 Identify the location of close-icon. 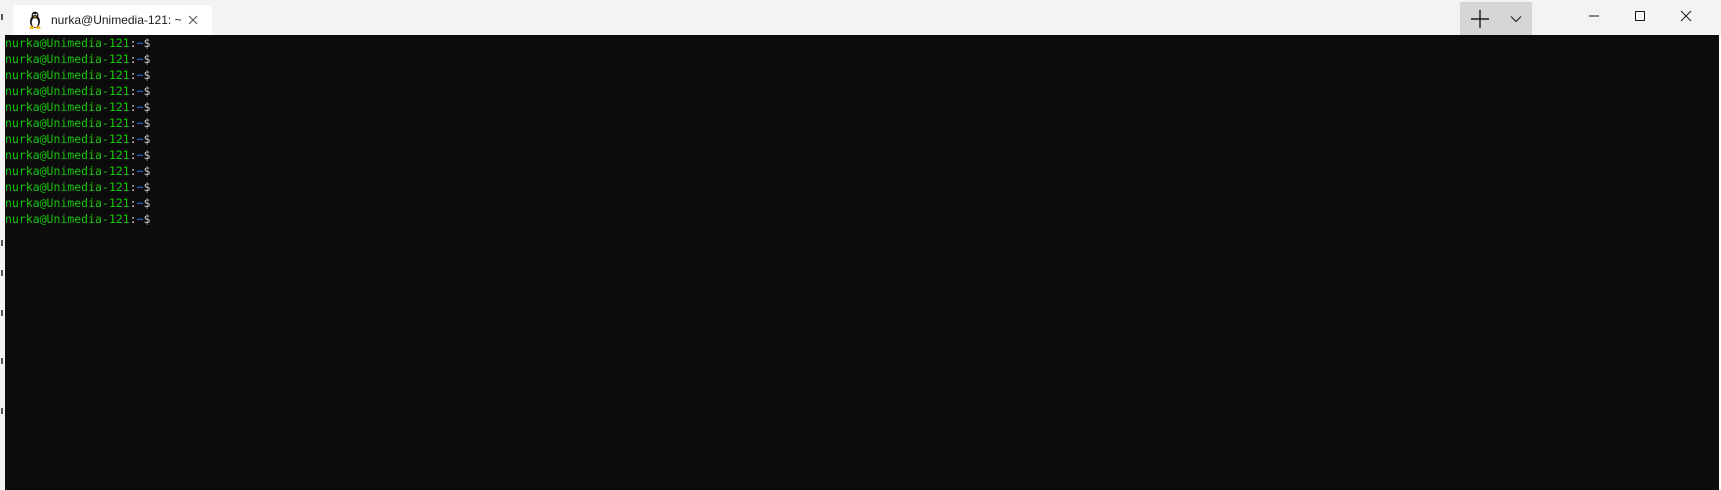
(1686, 16).